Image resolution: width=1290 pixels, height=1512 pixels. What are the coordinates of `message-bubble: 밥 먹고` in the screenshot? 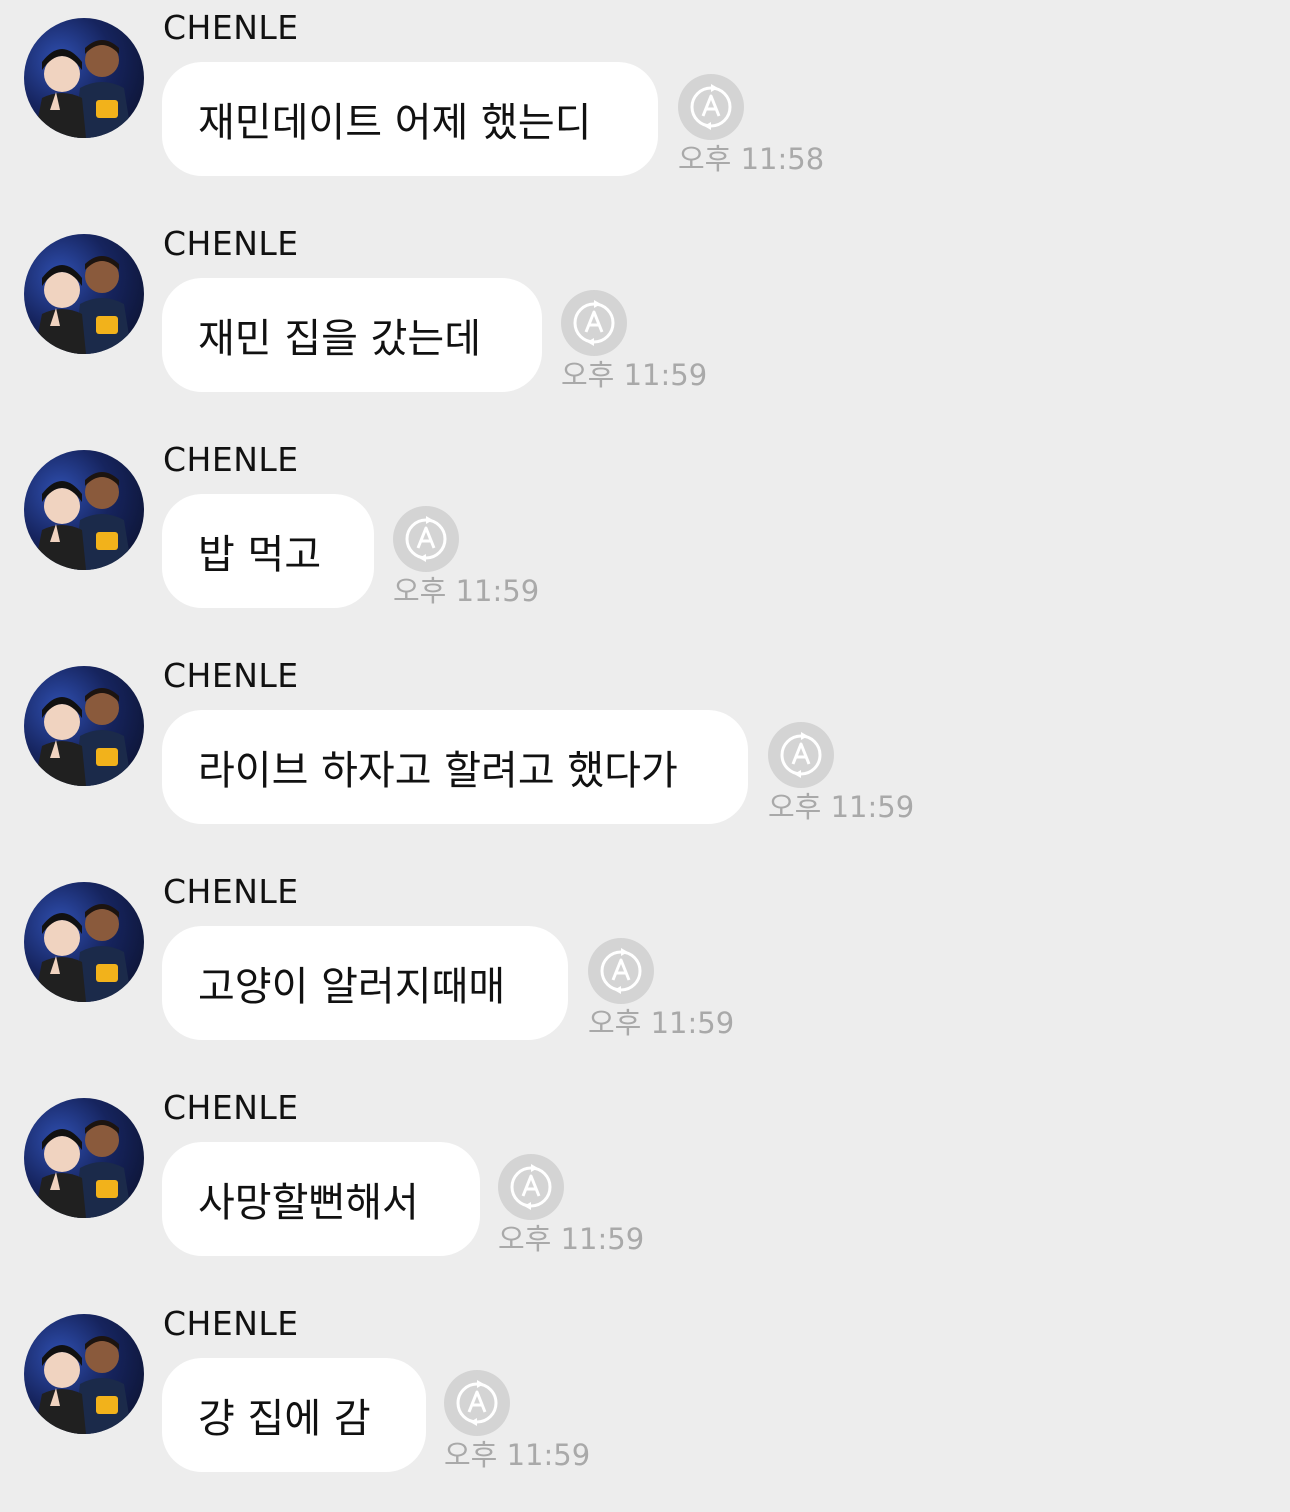 It's located at (268, 551).